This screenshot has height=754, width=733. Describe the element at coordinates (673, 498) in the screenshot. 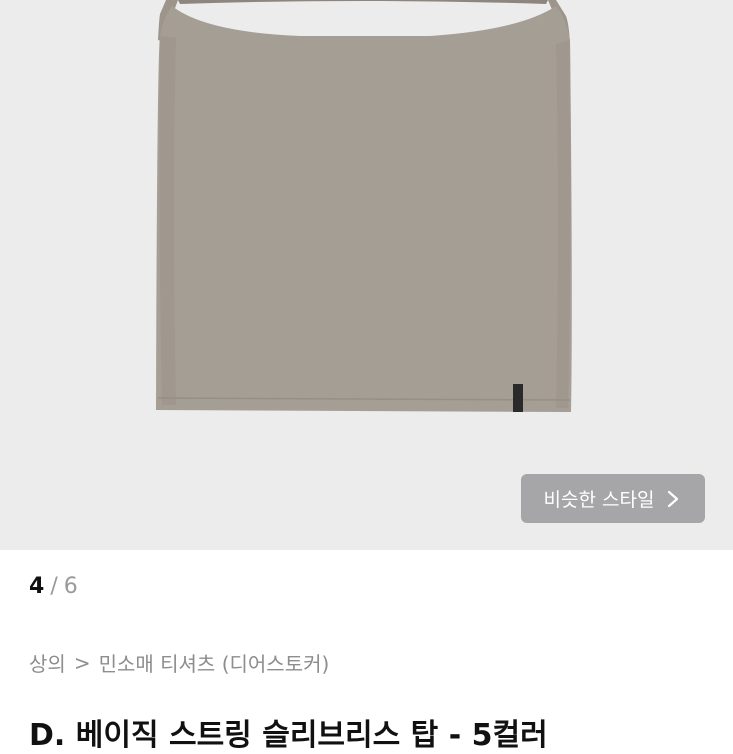

I see `chevron-right-icon` at that location.